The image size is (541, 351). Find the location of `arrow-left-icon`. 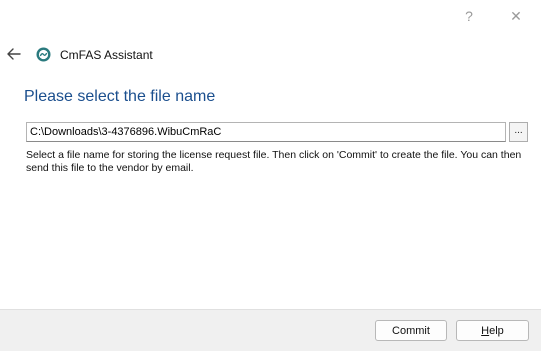

arrow-left-icon is located at coordinates (14, 54).